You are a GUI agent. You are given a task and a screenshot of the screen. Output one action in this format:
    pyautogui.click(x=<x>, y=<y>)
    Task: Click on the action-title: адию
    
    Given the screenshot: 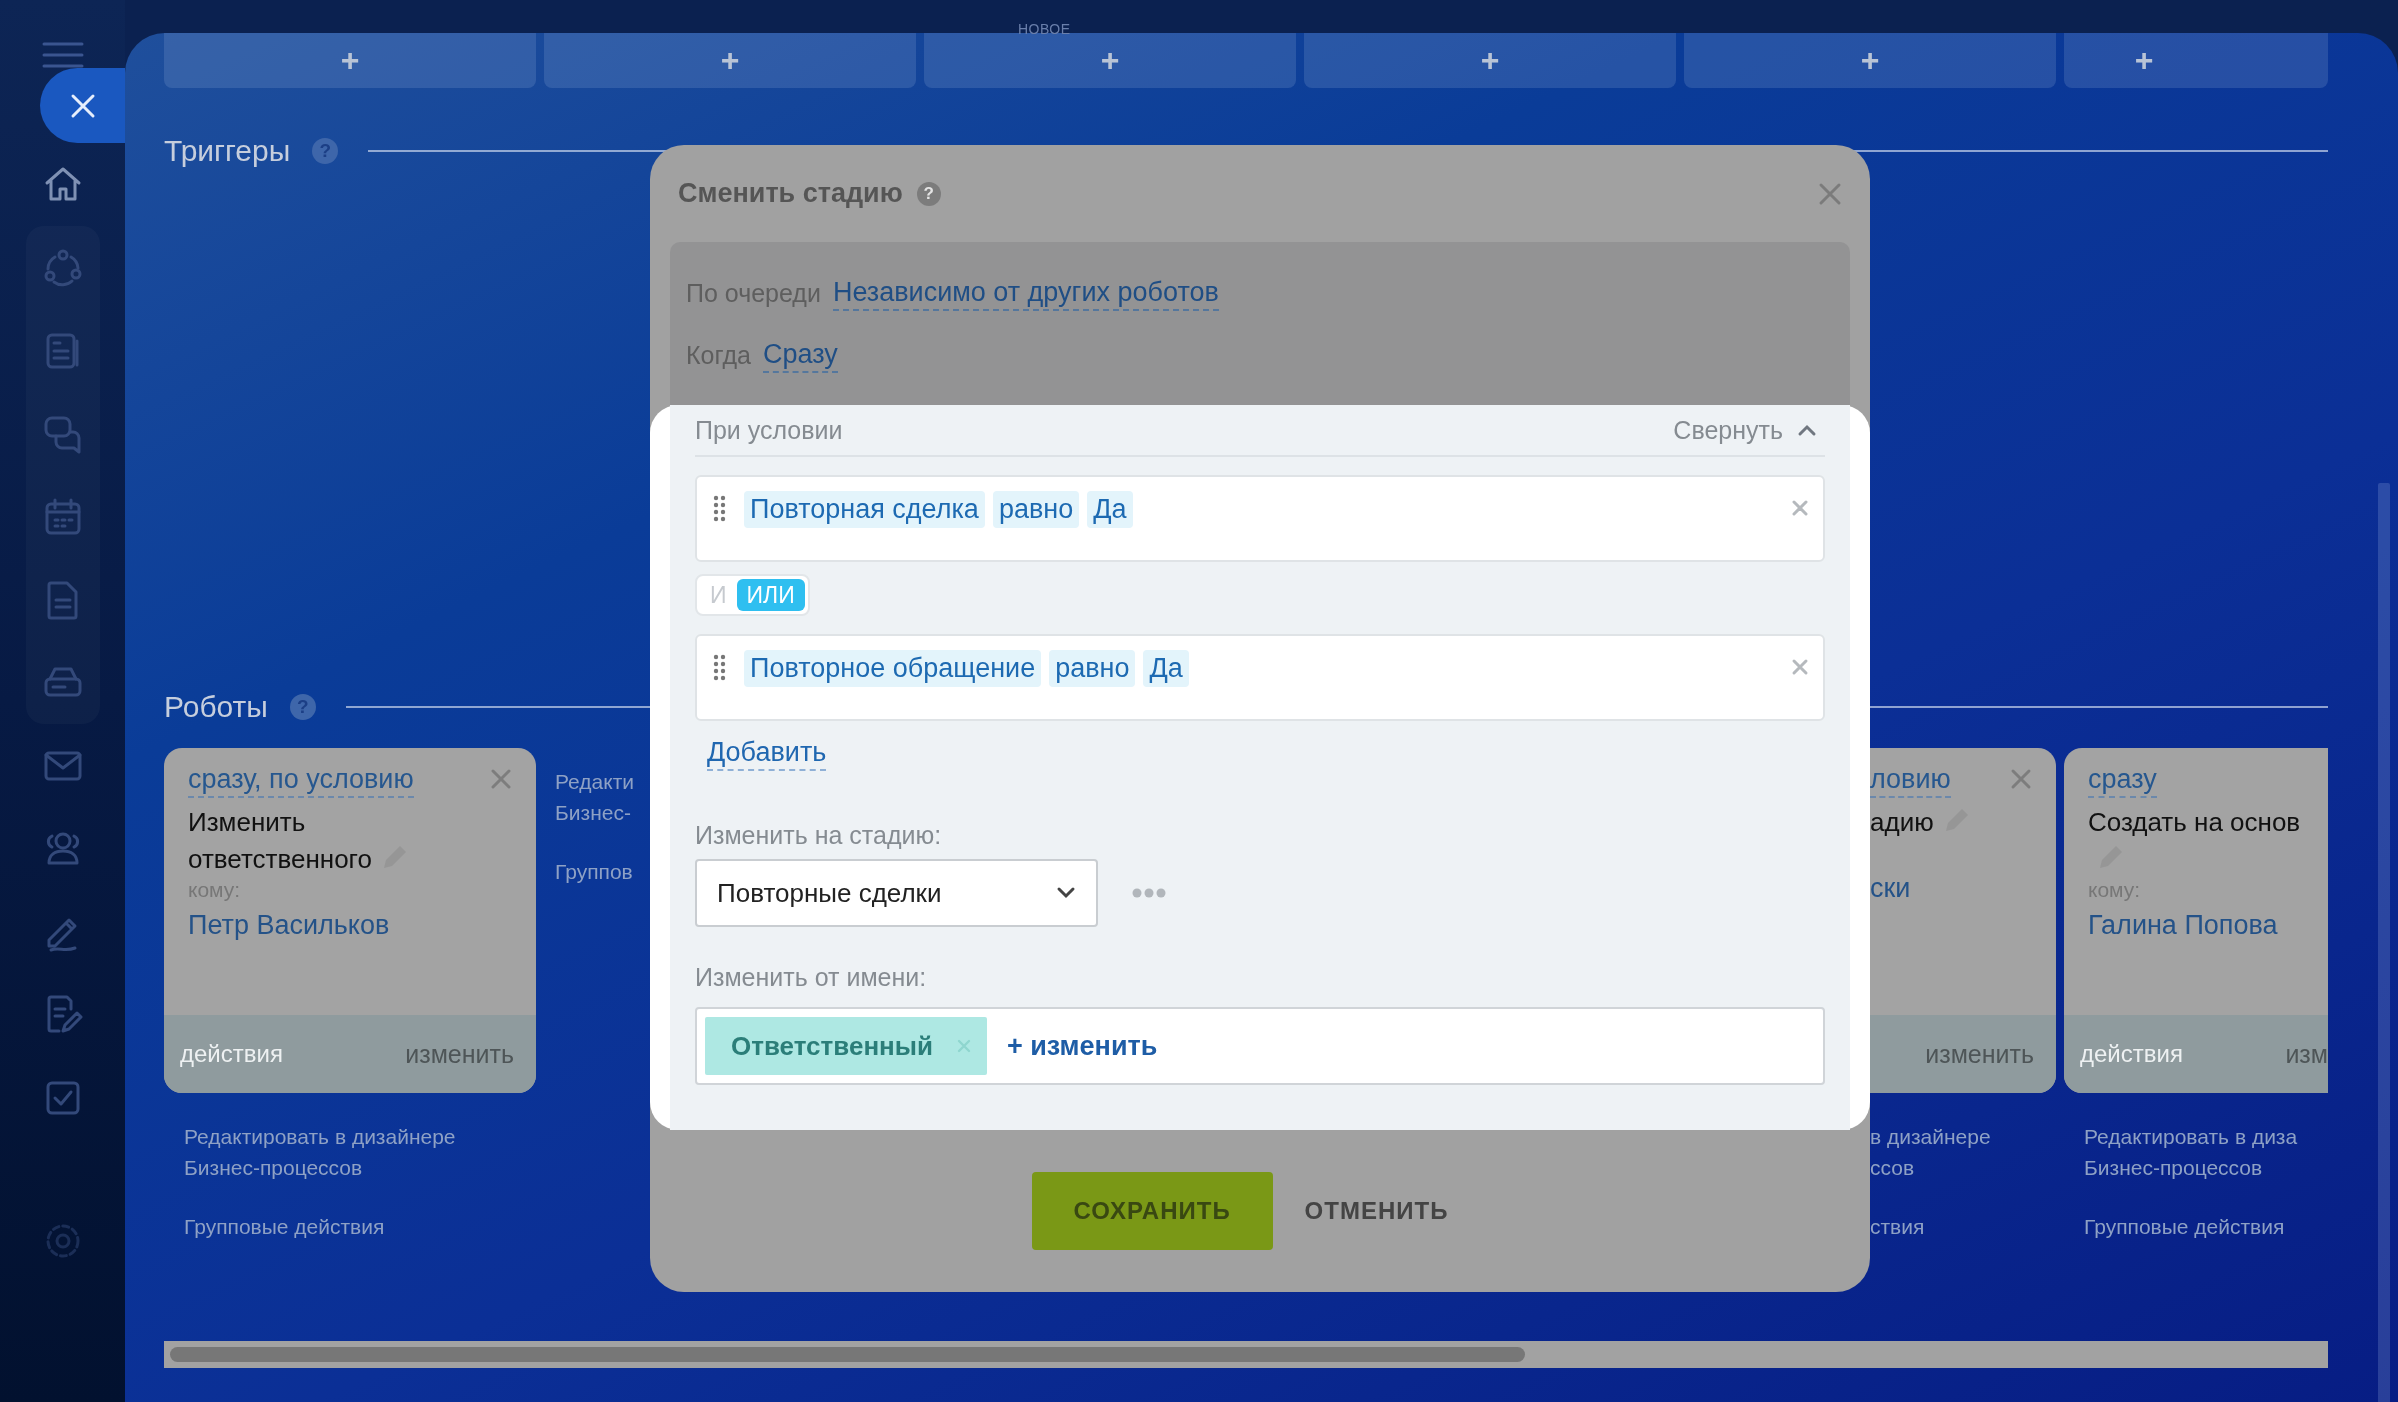 What is the action you would take?
    pyautogui.click(x=1902, y=822)
    